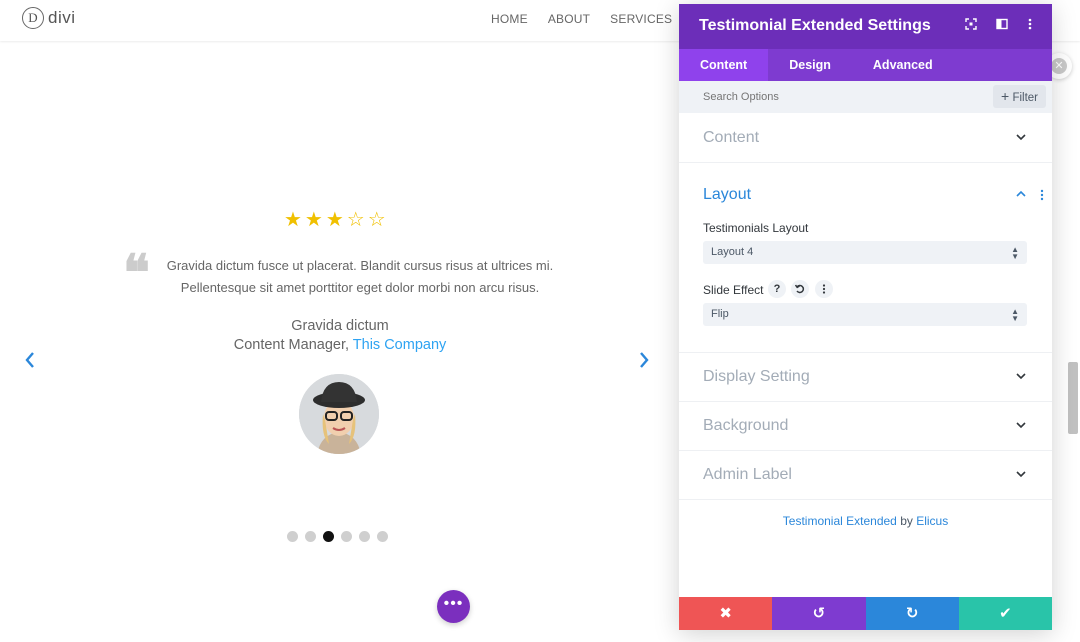 This screenshot has width=1080, height=642. What do you see at coordinates (732, 252) in the screenshot?
I see `testimonials-layout-value: Layout 4` at bounding box center [732, 252].